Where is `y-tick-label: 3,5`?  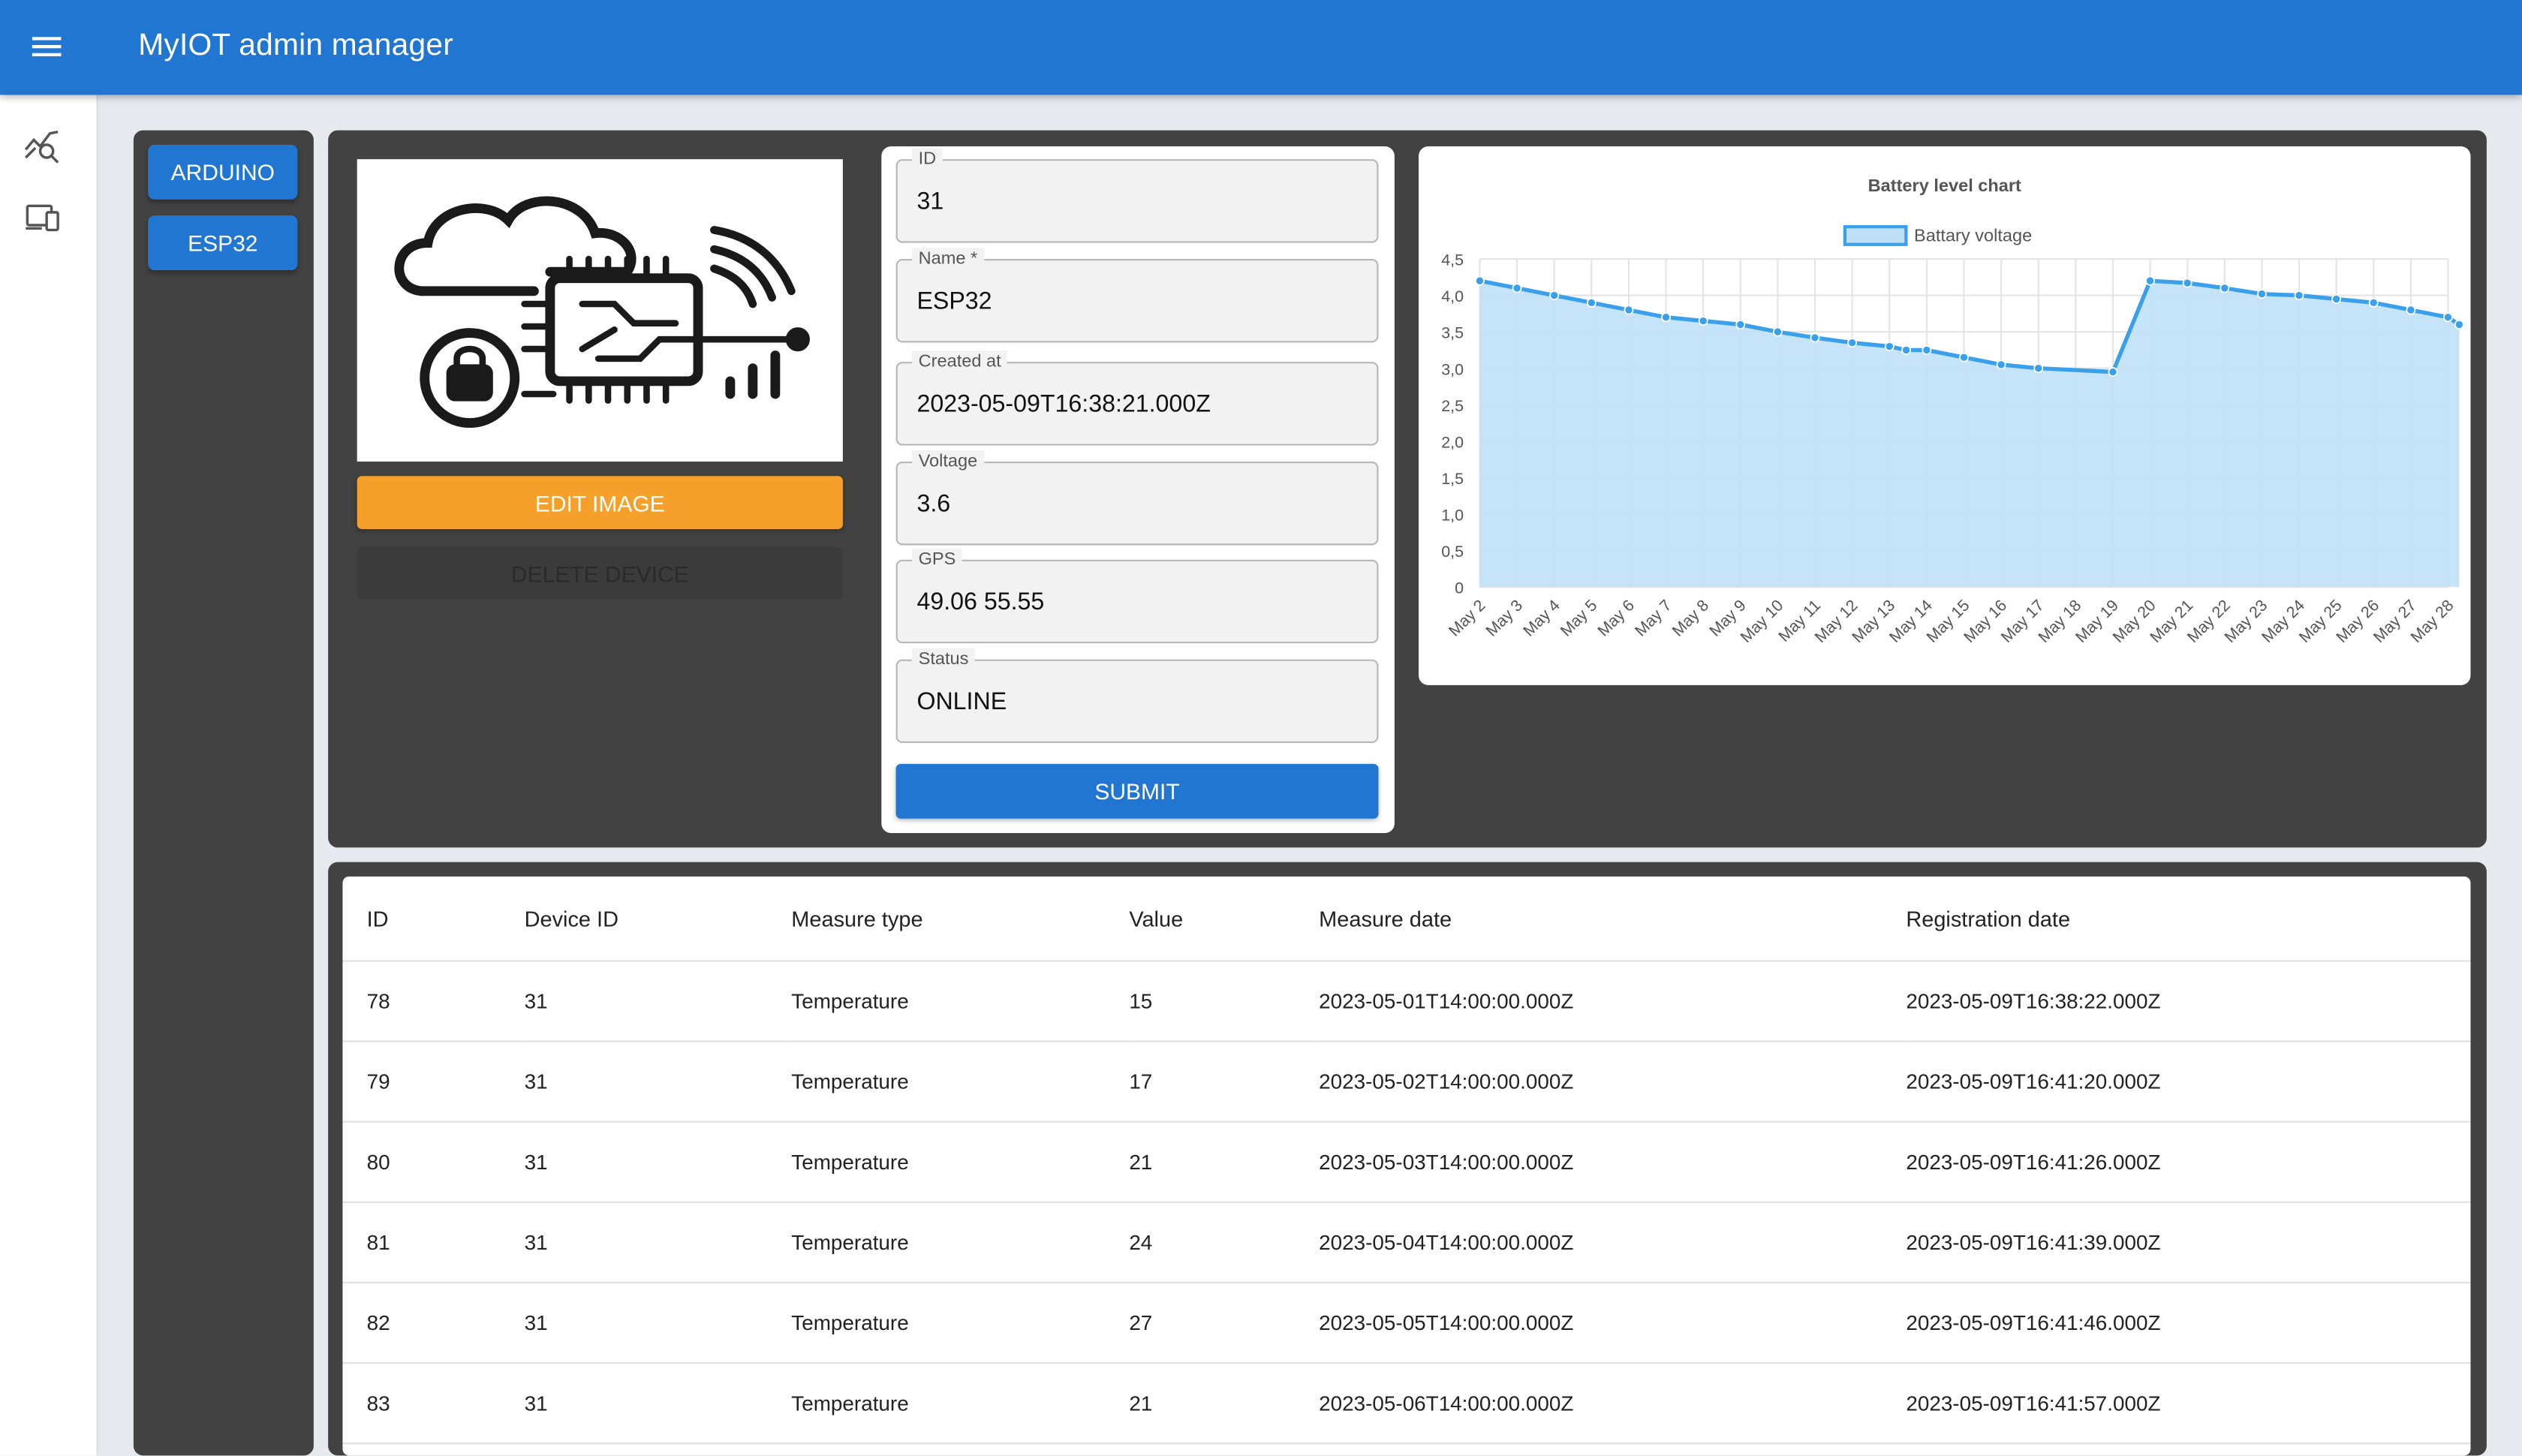 y-tick-label: 3,5 is located at coordinates (1452, 333).